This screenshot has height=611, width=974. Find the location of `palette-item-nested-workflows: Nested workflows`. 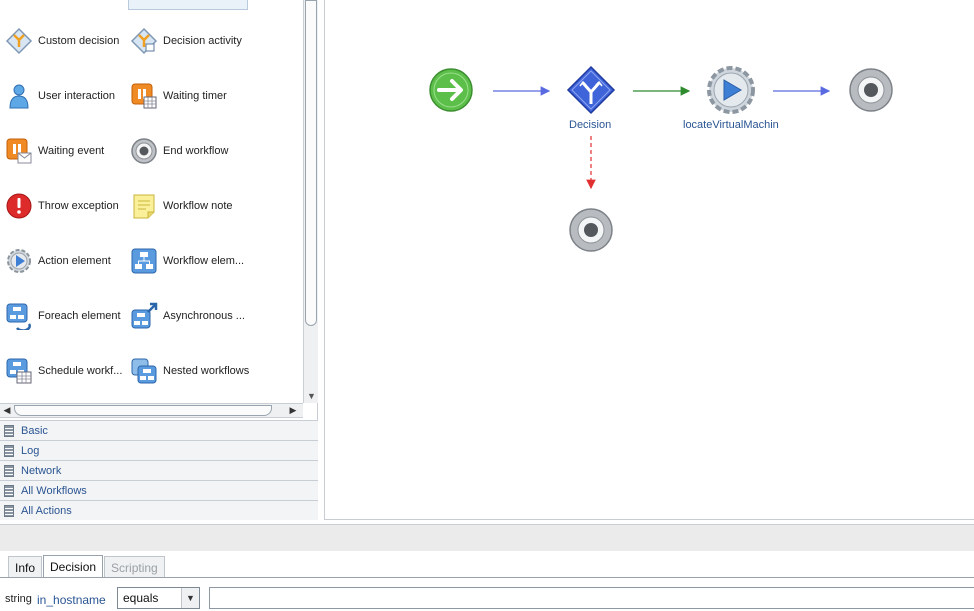

palette-item-nested-workflows: Nested workflows is located at coordinates (189, 371).